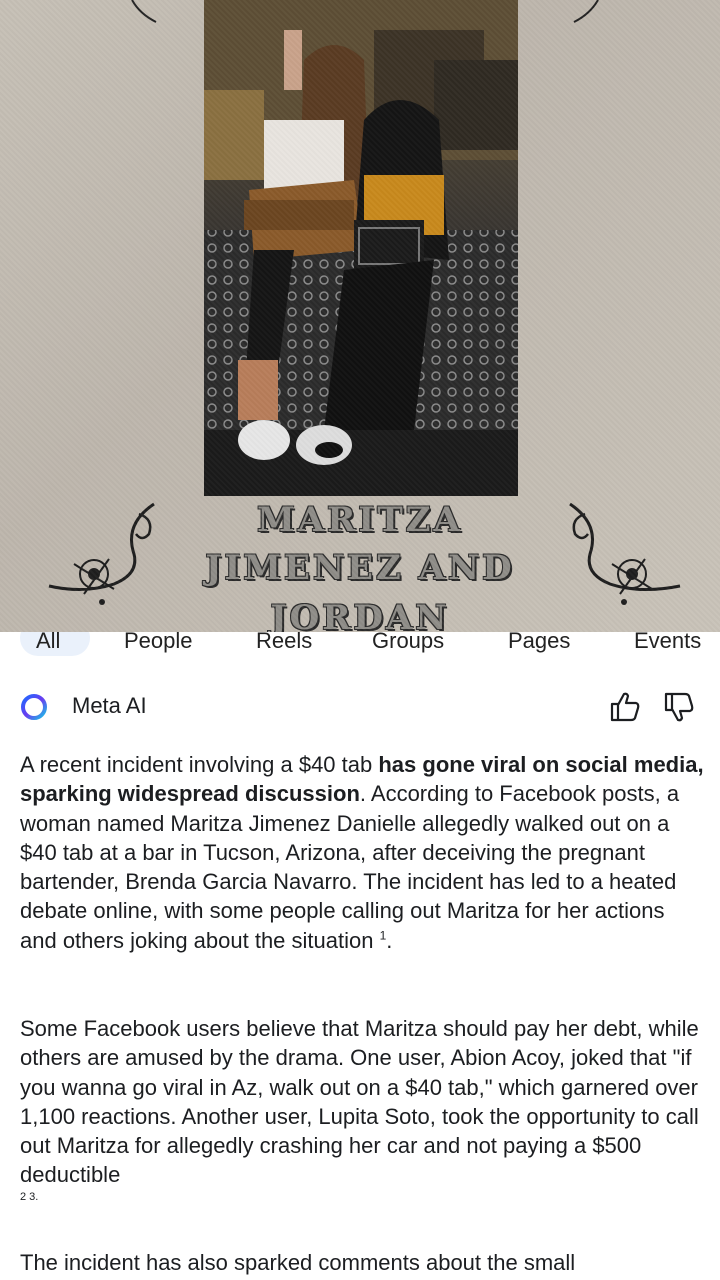 The height and width of the screenshot is (1280, 720). Describe the element at coordinates (586, 11) in the screenshot. I see `flourish-top-right-icon` at that location.